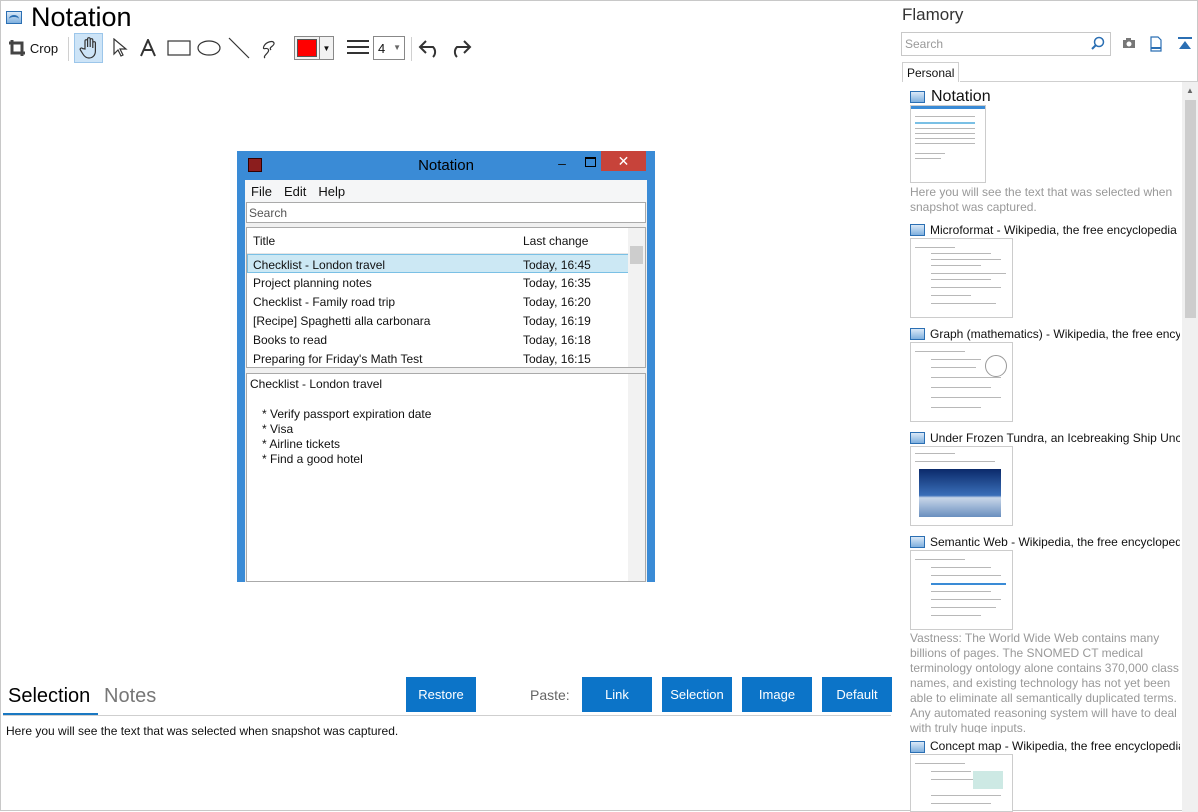 This screenshot has height=812, width=1198. What do you see at coordinates (1056, 97) in the screenshot?
I see `entry-title: Notation` at bounding box center [1056, 97].